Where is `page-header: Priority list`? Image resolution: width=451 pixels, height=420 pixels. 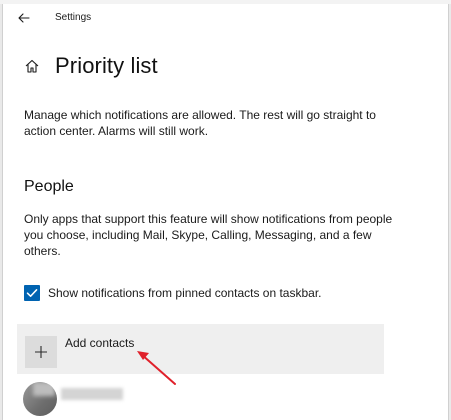 page-header: Priority list is located at coordinates (90, 66).